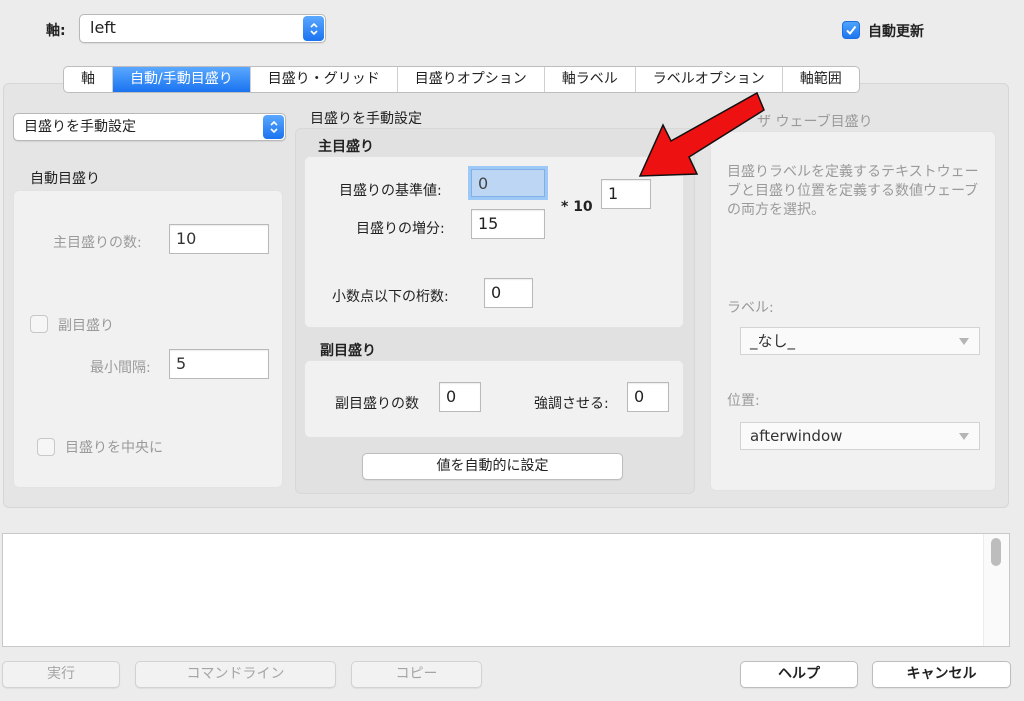  Describe the element at coordinates (796, 436) in the screenshot. I see `wave-position-value: afterwindow` at that location.